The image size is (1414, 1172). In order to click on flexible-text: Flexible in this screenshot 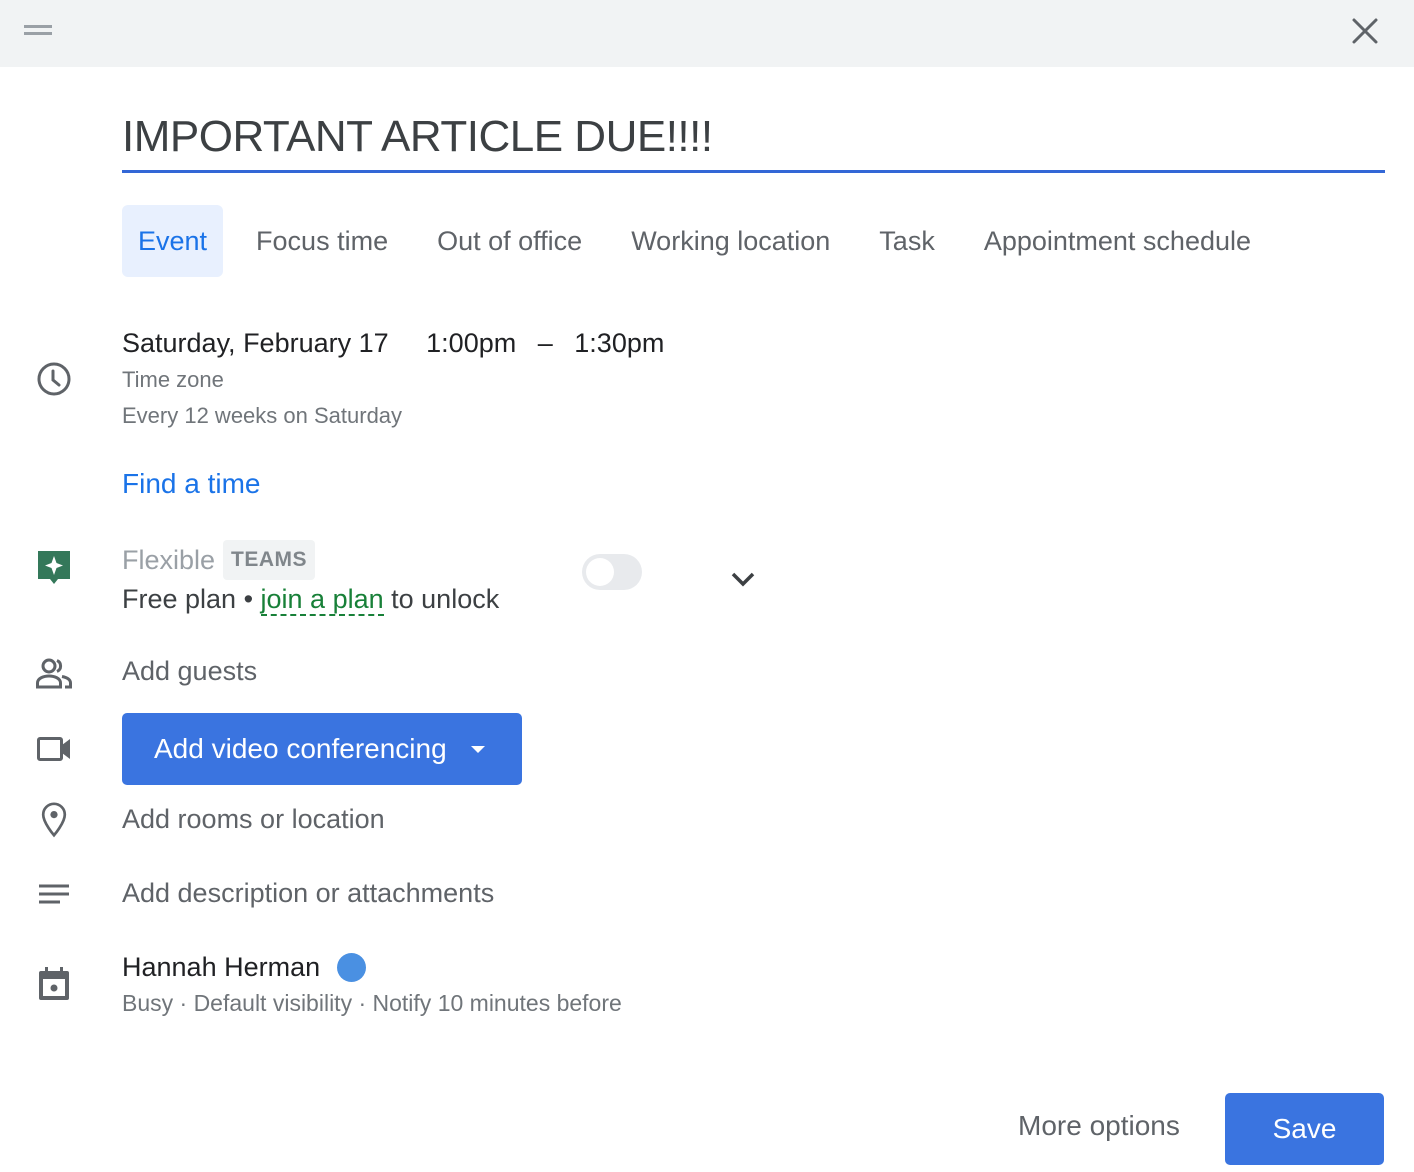, I will do `click(169, 559)`.